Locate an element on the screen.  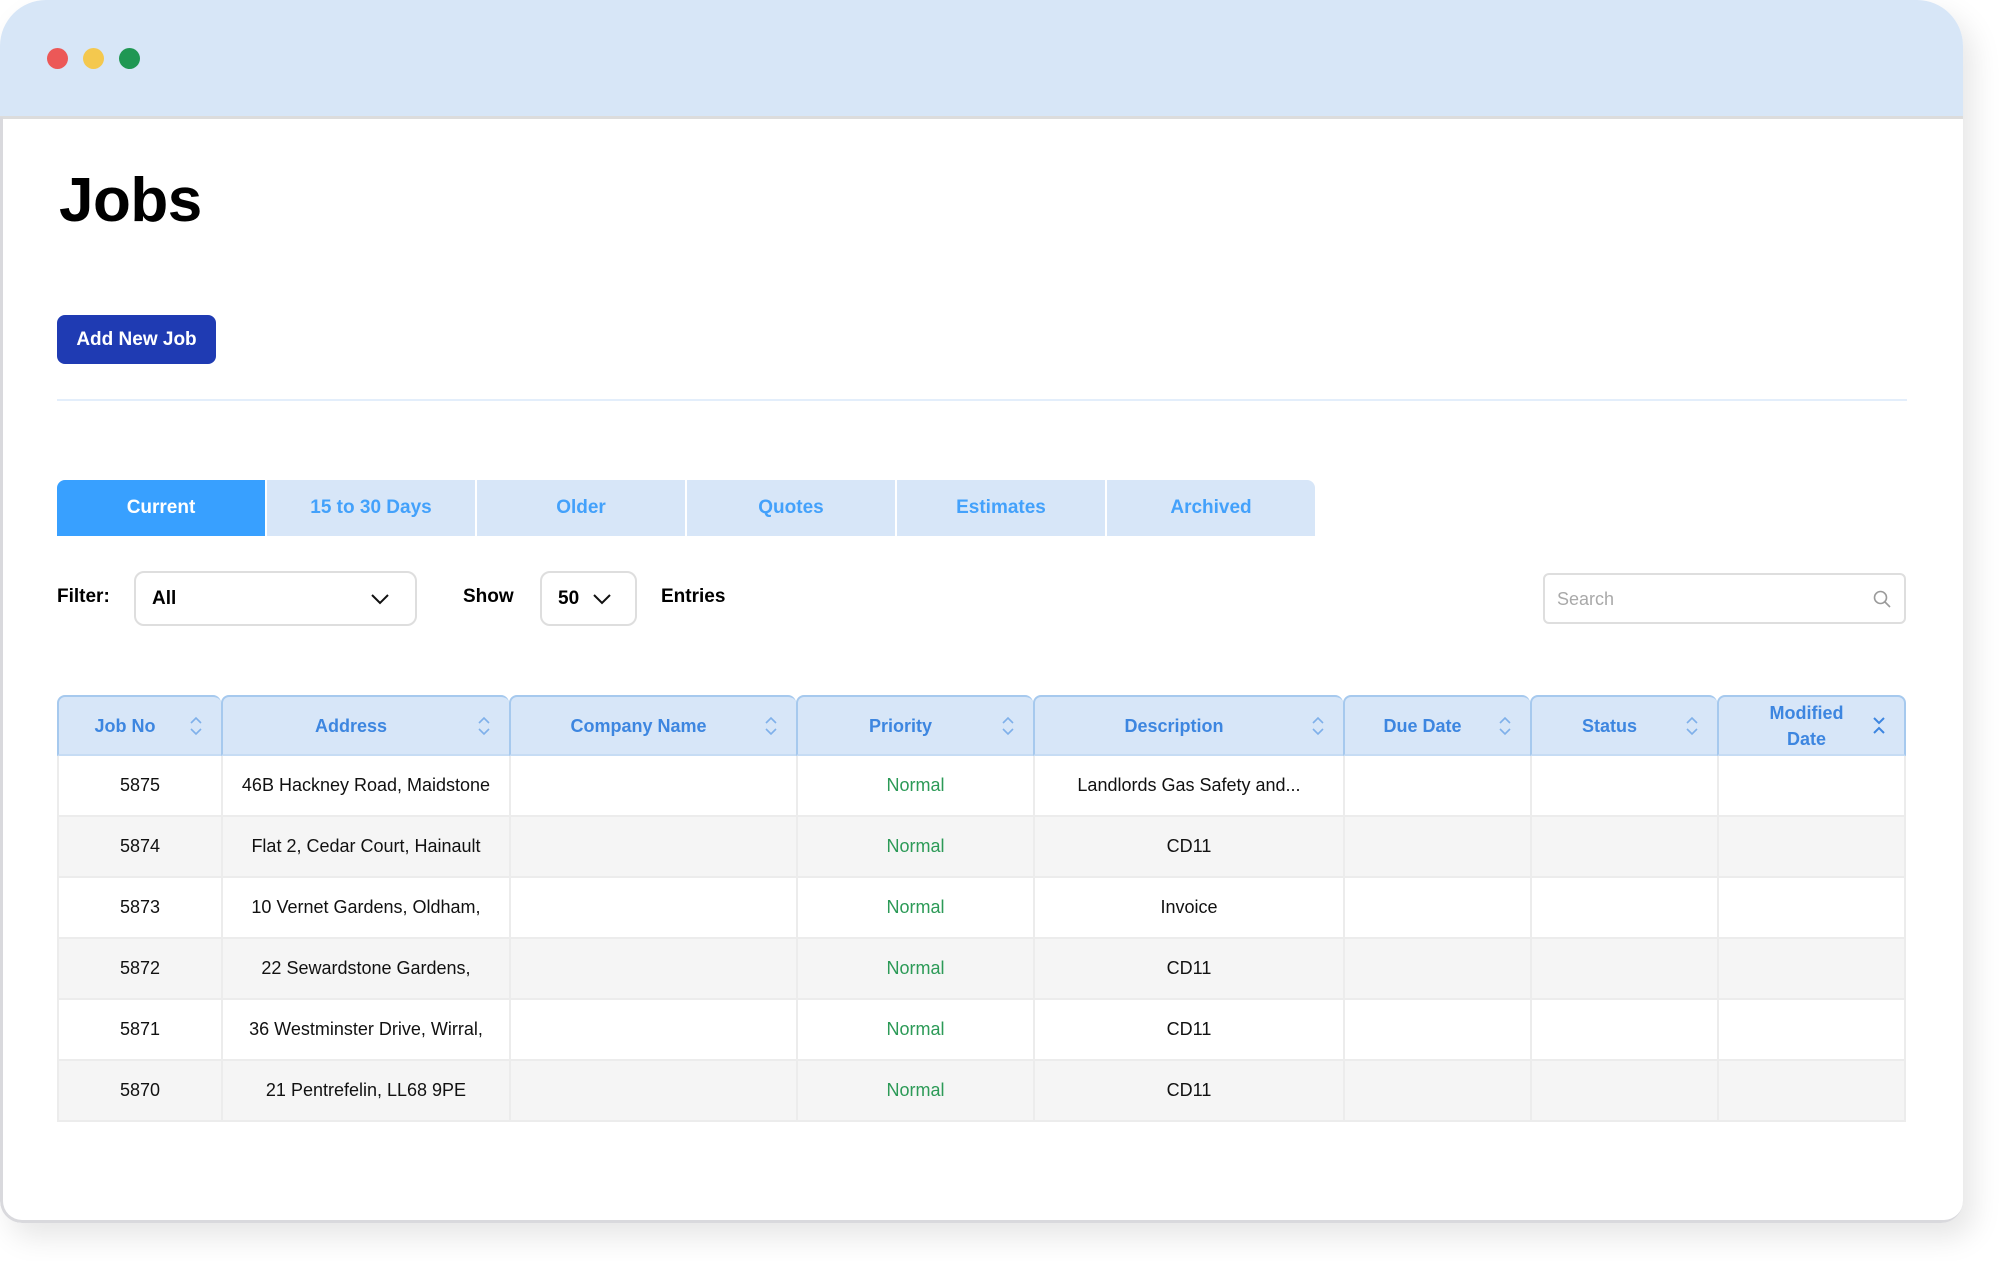
column-header-priority: Priority is located at coordinates (914, 725).